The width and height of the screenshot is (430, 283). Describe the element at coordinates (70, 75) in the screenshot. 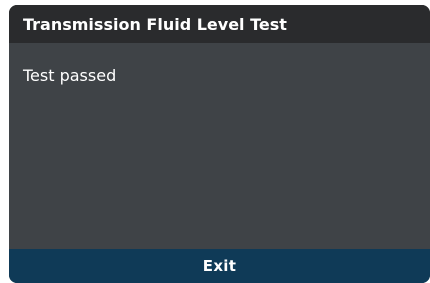

I see `result-message: Test passed` at that location.